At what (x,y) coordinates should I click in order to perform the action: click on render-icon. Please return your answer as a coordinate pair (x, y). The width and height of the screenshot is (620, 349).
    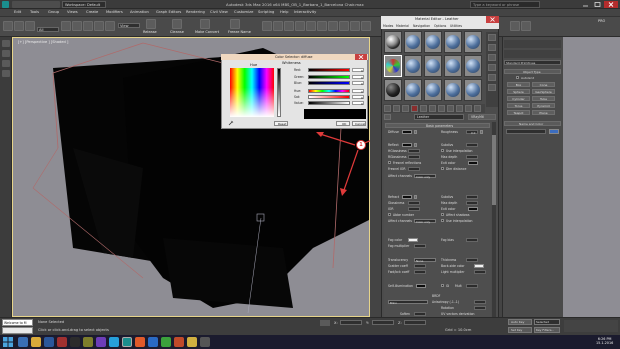
    Looking at the image, I should click on (526, 26).